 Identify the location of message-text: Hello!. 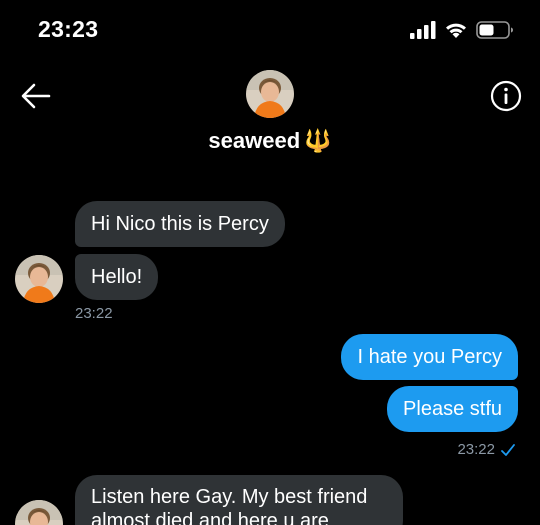
(117, 277).